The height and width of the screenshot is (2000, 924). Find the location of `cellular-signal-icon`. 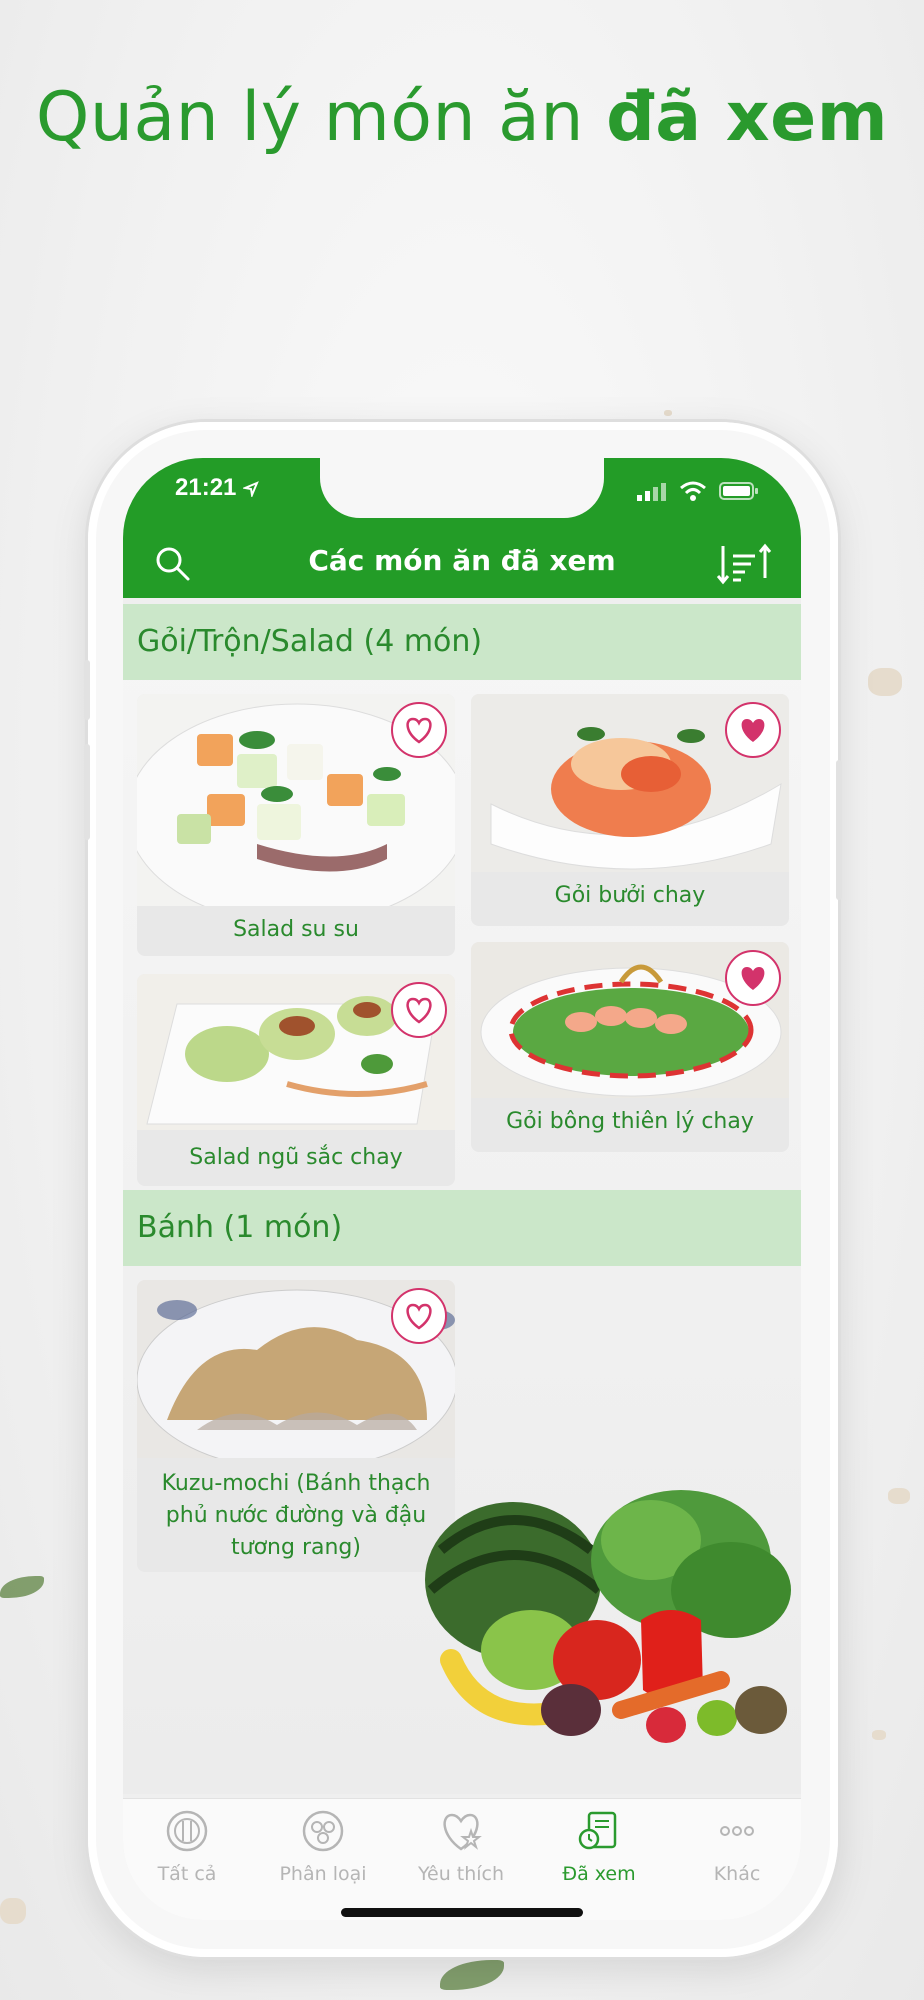

cellular-signal-icon is located at coordinates (651, 492).